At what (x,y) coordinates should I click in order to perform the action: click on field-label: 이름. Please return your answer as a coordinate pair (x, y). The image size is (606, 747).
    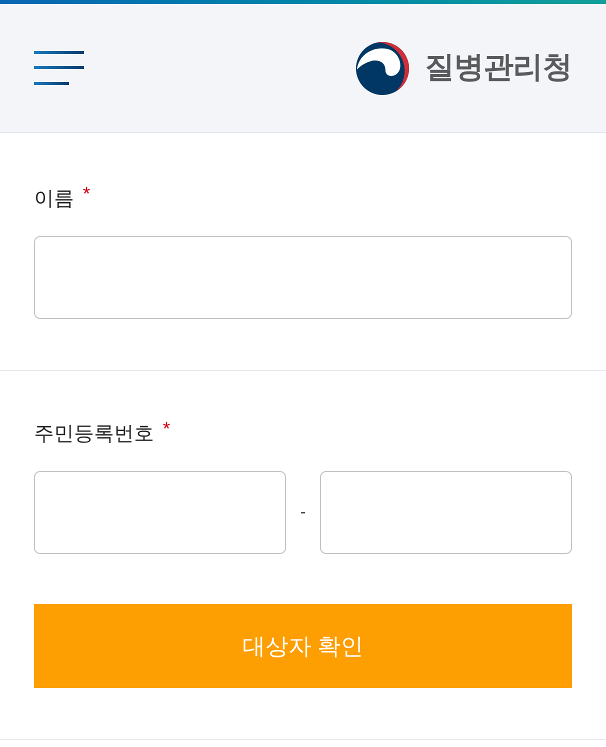
    Looking at the image, I should click on (54, 199).